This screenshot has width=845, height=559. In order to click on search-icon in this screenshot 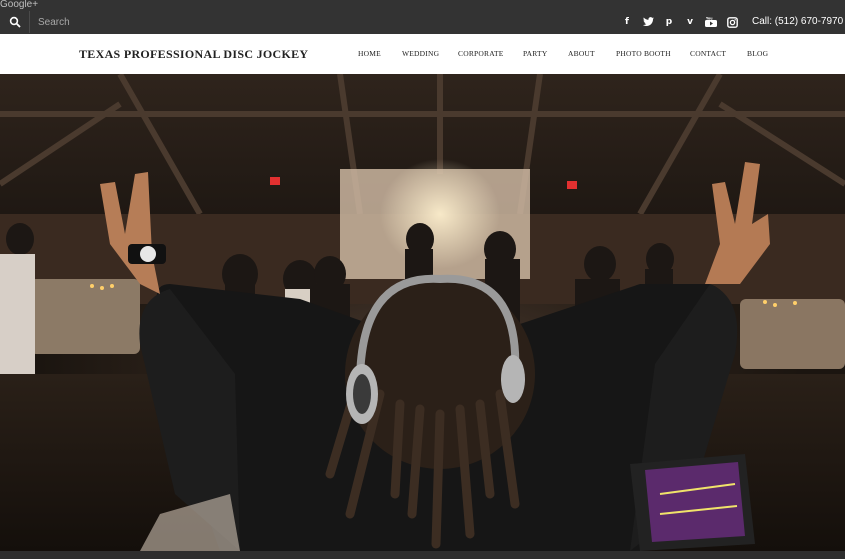, I will do `click(15, 22)`.